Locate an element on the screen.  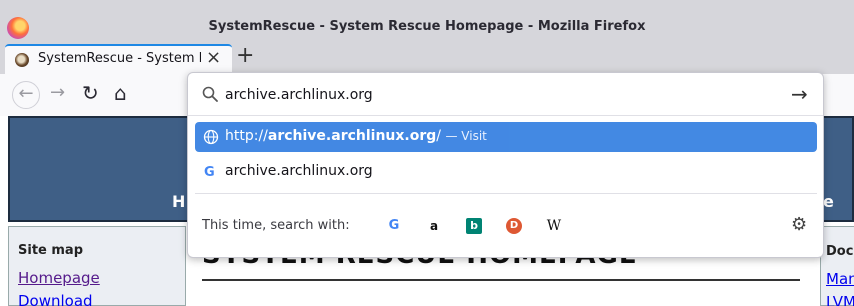
homepage-link: Homepage is located at coordinates (59, 278).